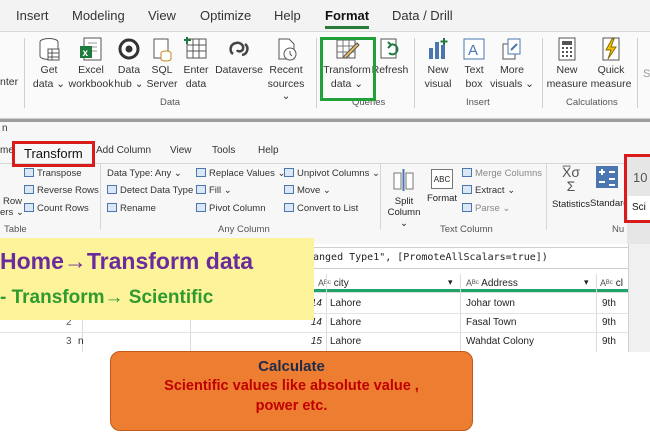 Image resolution: width=650 pixels, height=433 pixels. What do you see at coordinates (223, 150) in the screenshot?
I see `pq-tab-tools: Tools` at bounding box center [223, 150].